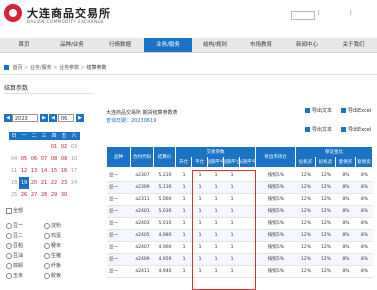 The width and height of the screenshot is (377, 290). Describe the element at coordinates (24, 159) in the screenshot. I see `calendar-day: 05` at that location.